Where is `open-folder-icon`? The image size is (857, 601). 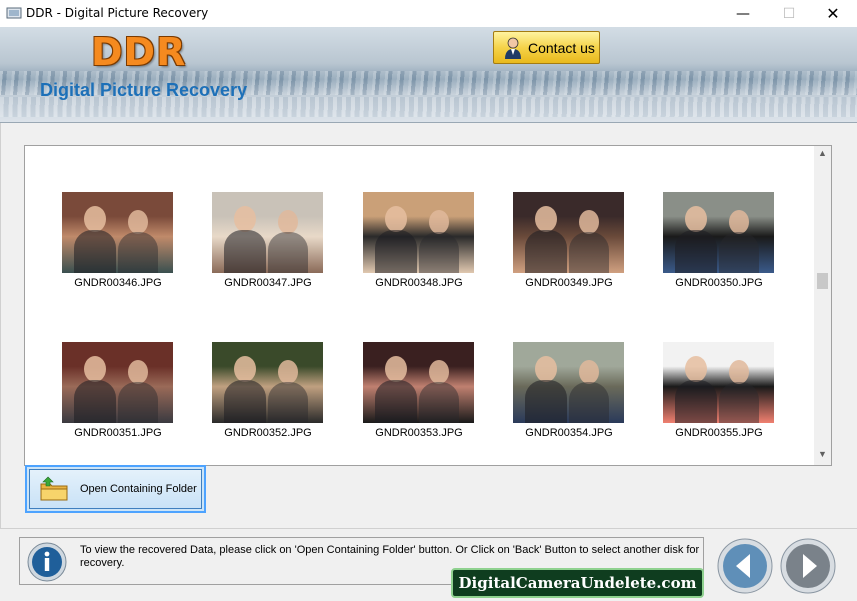 open-folder-icon is located at coordinates (54, 488).